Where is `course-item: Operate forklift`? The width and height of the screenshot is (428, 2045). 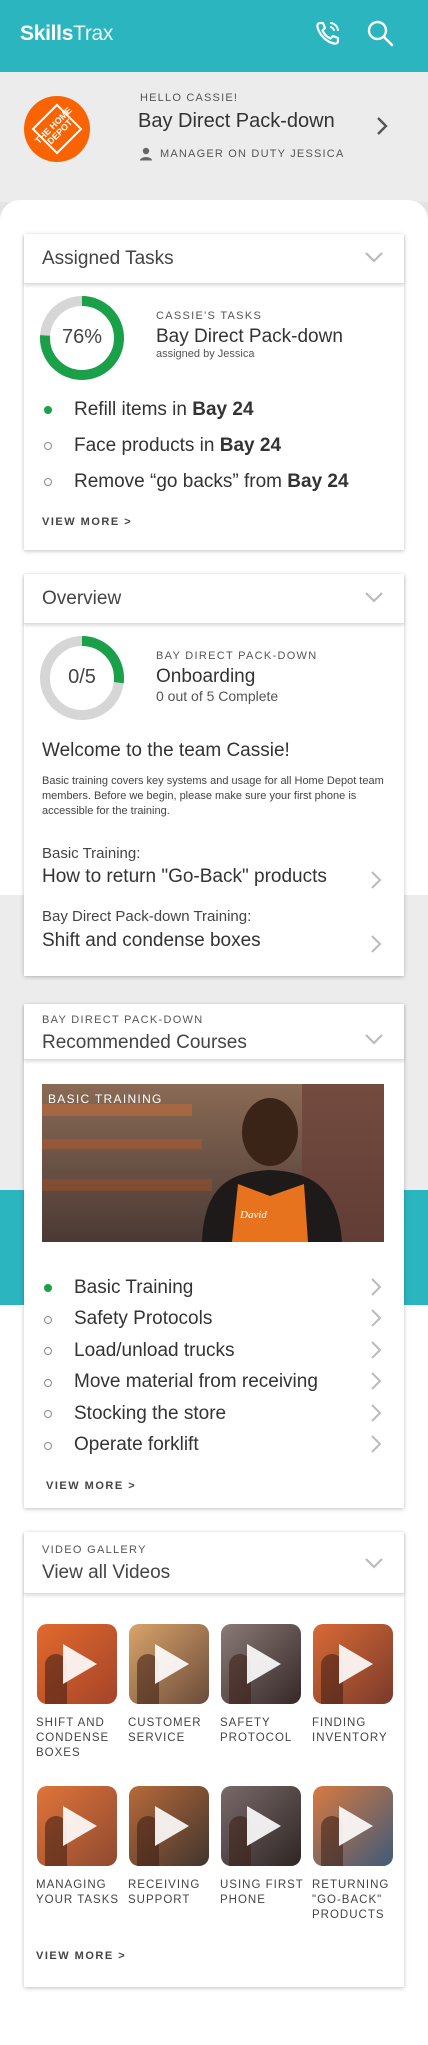 course-item: Operate forklift is located at coordinates (219, 1446).